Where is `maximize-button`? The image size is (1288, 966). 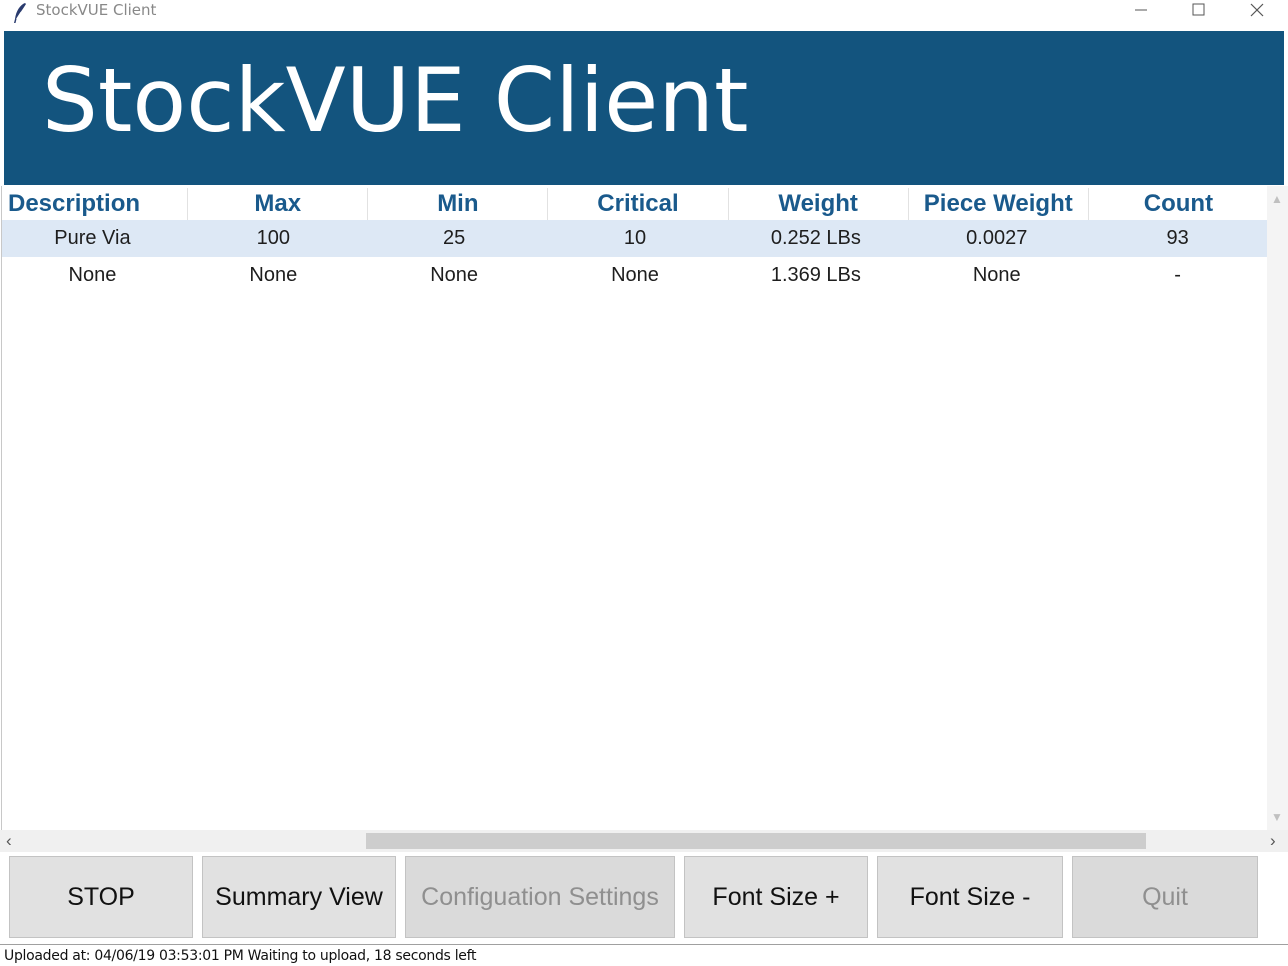 maximize-button is located at coordinates (1199, 11).